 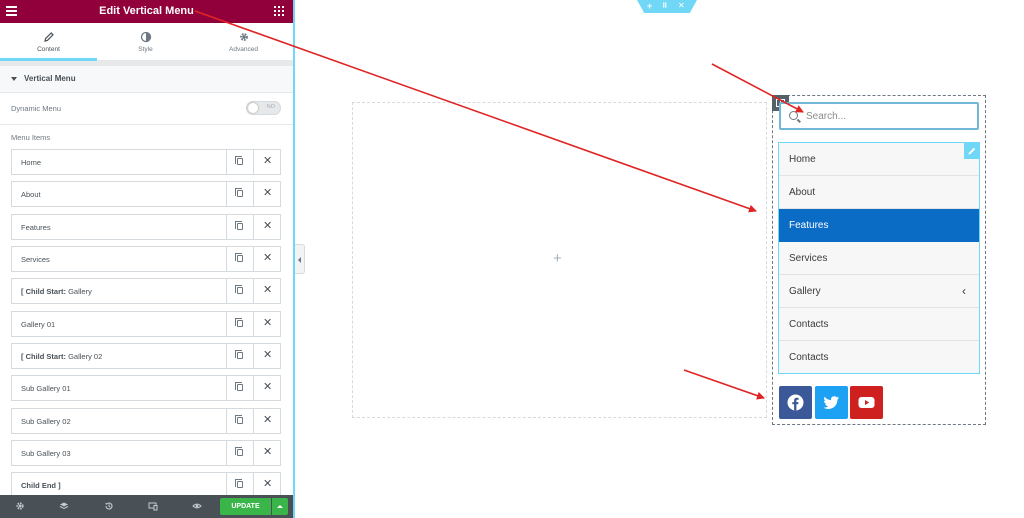 I want to click on twitter-button, so click(x=831, y=402).